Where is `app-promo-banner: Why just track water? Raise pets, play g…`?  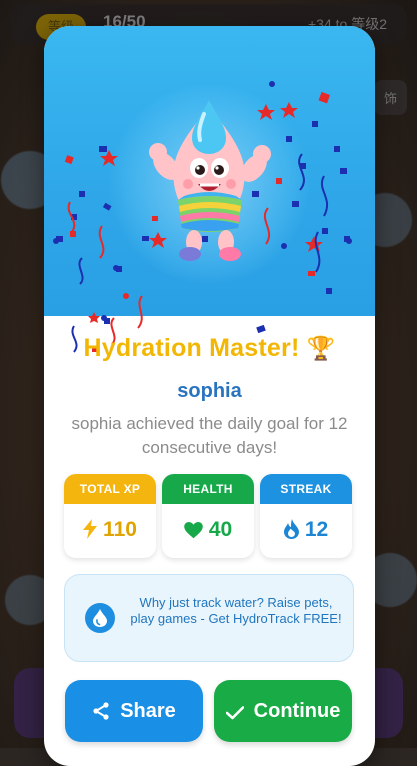
app-promo-banner: Why just track water? Raise pets, play g… is located at coordinates (209, 618).